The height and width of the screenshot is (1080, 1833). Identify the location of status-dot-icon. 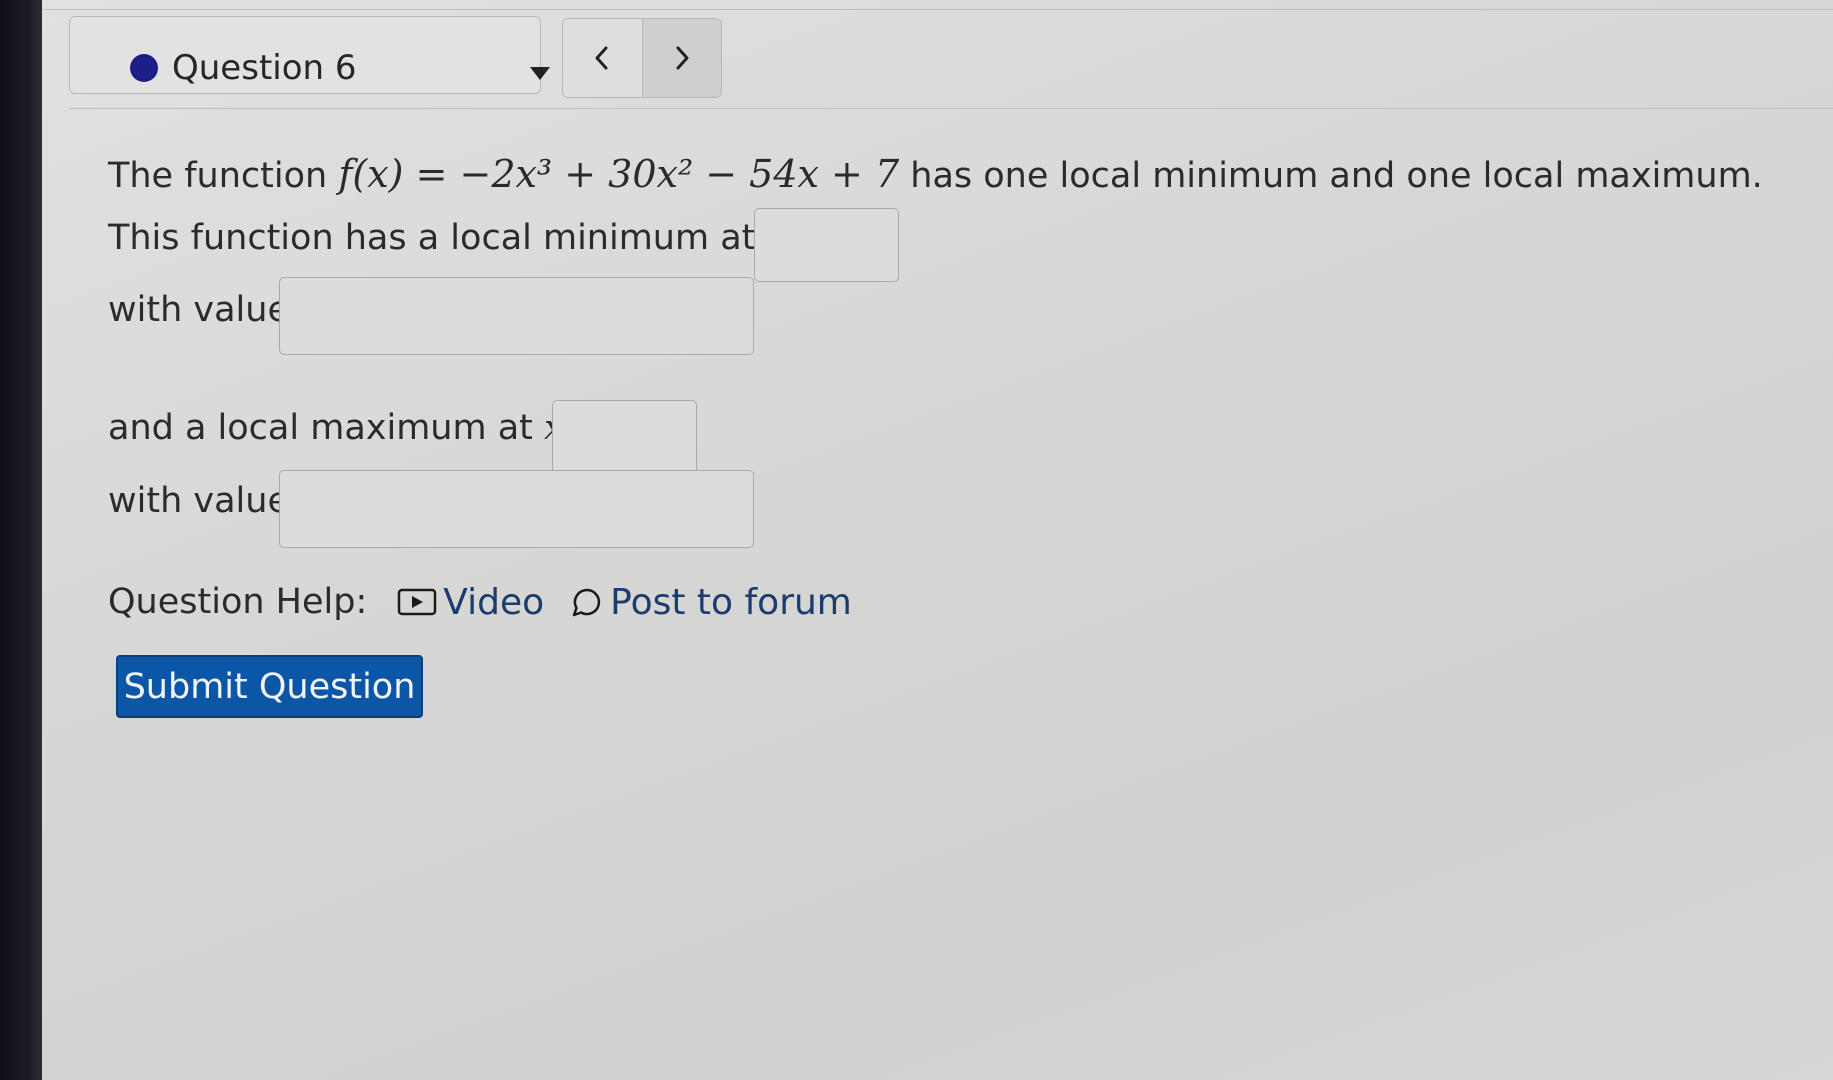
(144, 68).